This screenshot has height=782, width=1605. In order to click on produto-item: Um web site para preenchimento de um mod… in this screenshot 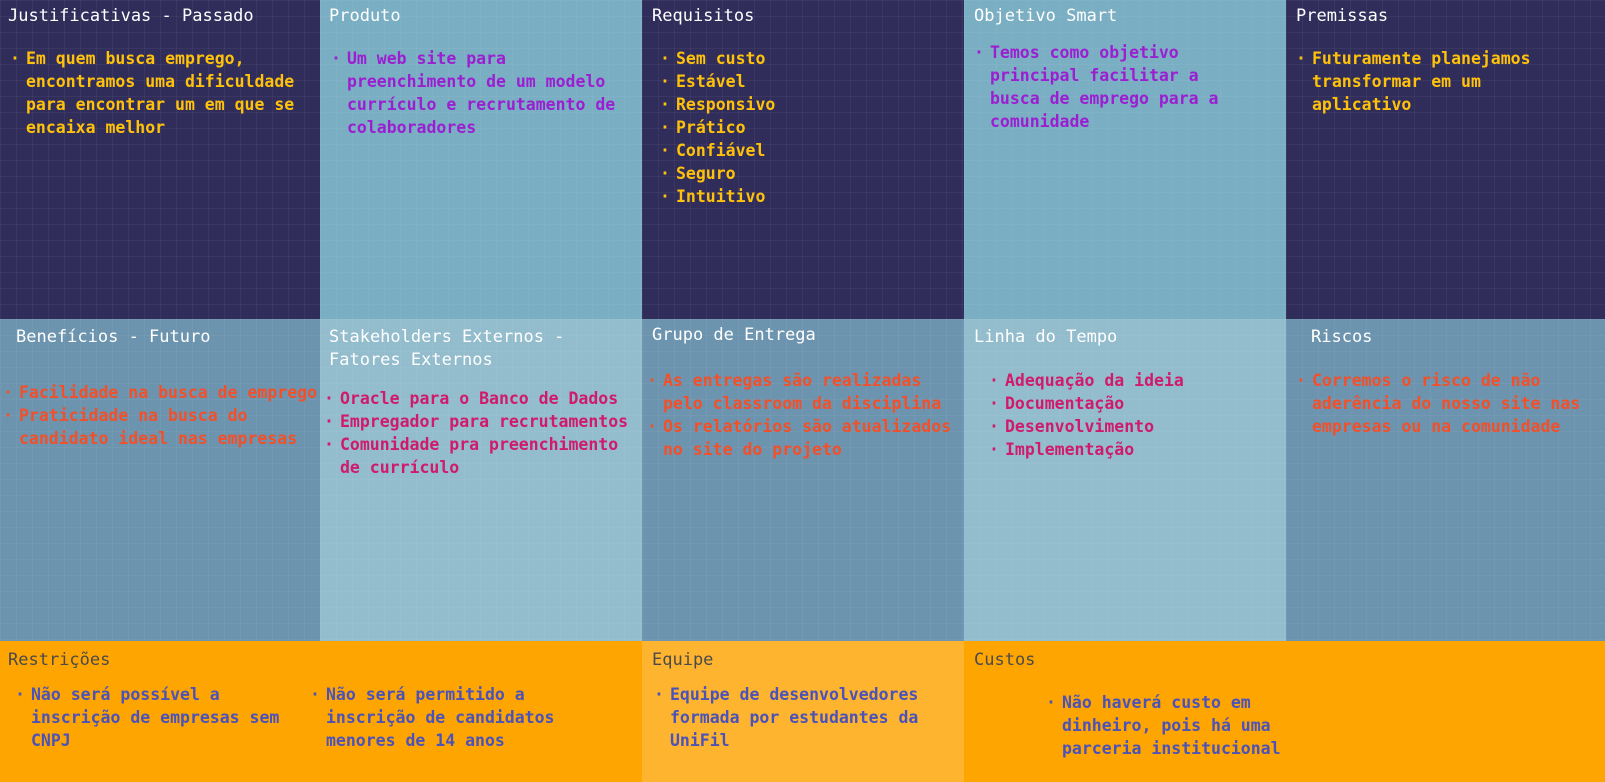, I will do `click(479, 93)`.